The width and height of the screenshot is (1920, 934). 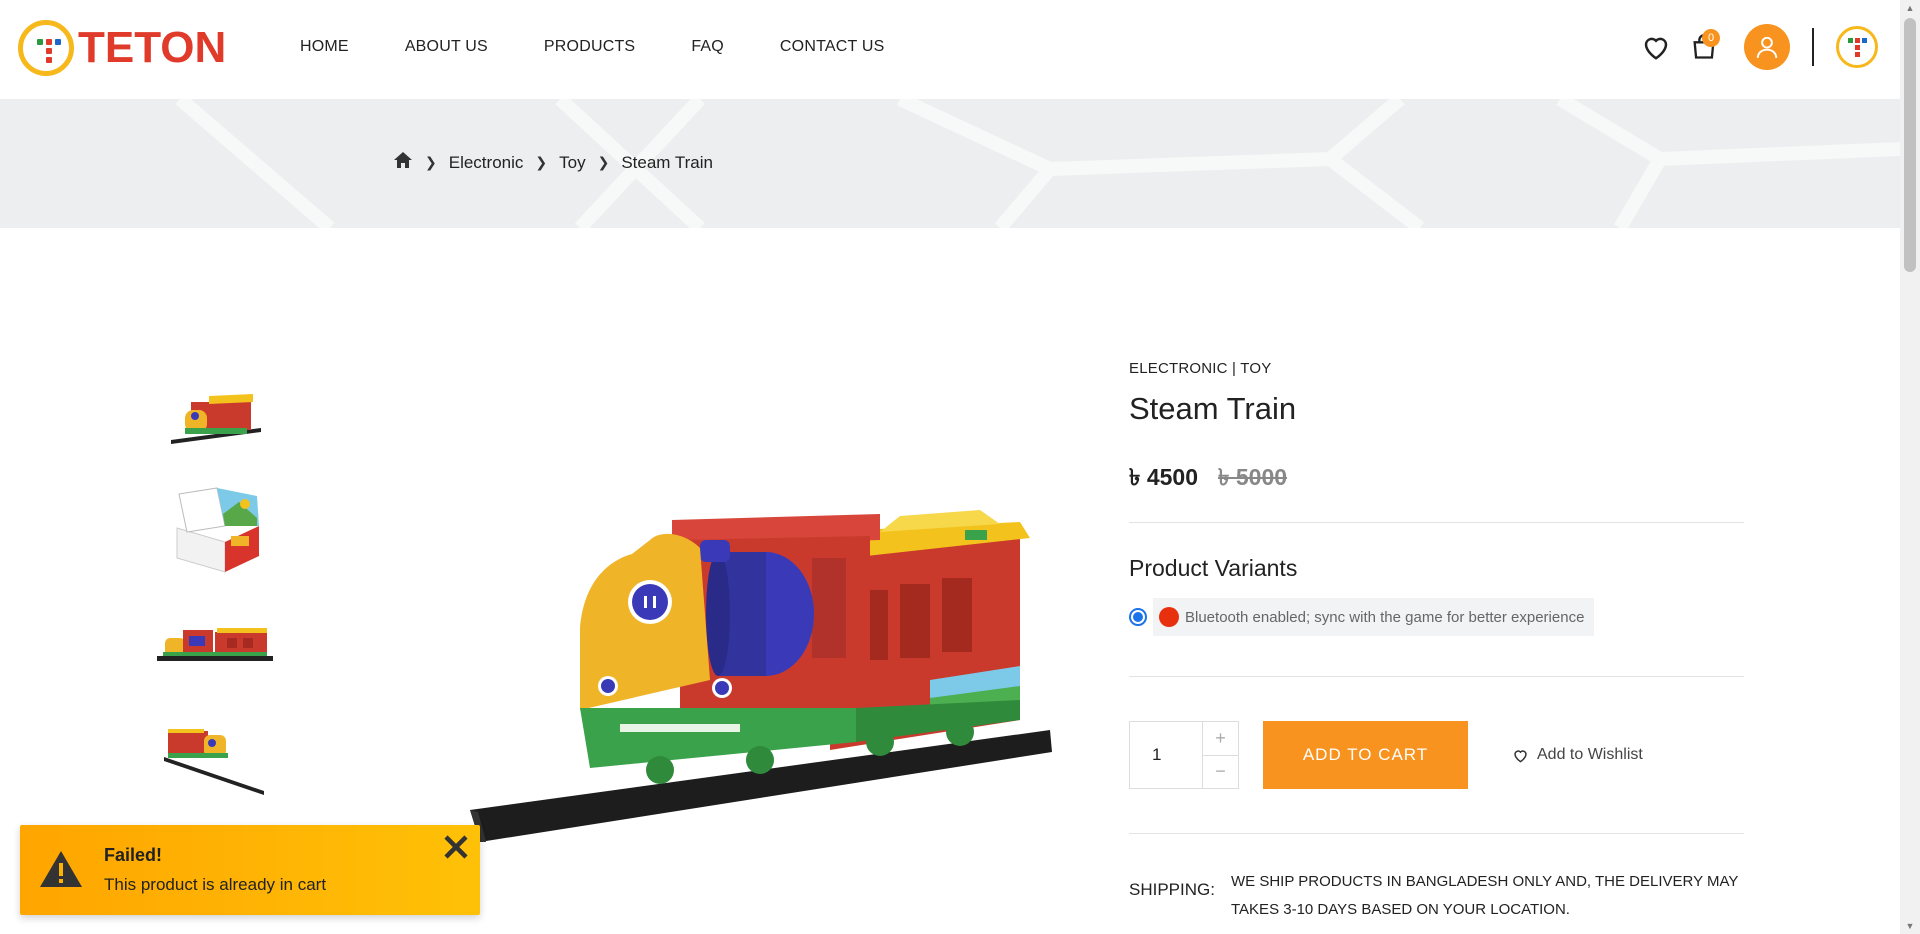 I want to click on close-icon, so click(x=456, y=847).